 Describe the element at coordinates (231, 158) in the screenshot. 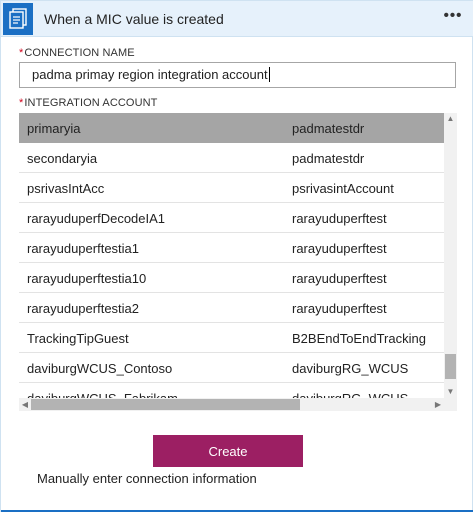

I see `table-row: secondaryia padmatestdr` at that location.